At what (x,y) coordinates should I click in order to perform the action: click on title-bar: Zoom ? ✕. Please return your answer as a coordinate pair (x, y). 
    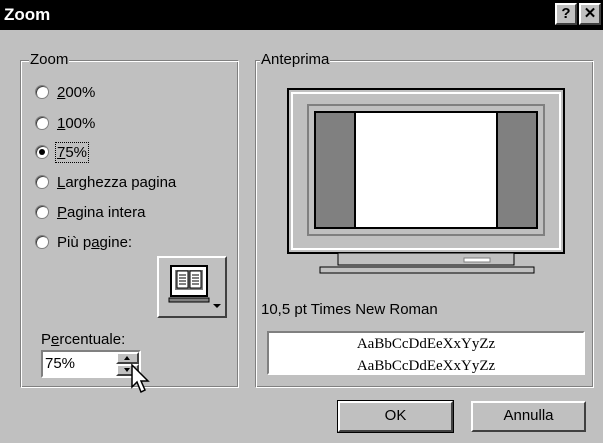
    Looking at the image, I should click on (301, 15).